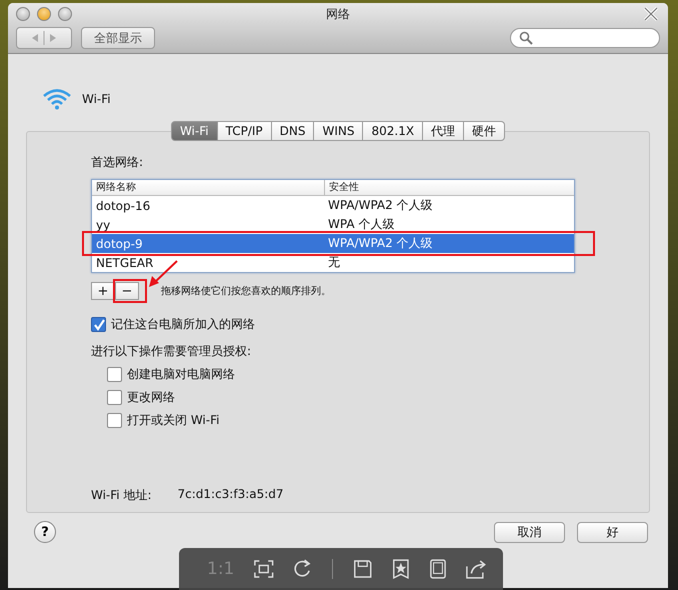 Image resolution: width=678 pixels, height=590 pixels. What do you see at coordinates (194, 131) in the screenshot?
I see `tab: Wi-Fi` at bounding box center [194, 131].